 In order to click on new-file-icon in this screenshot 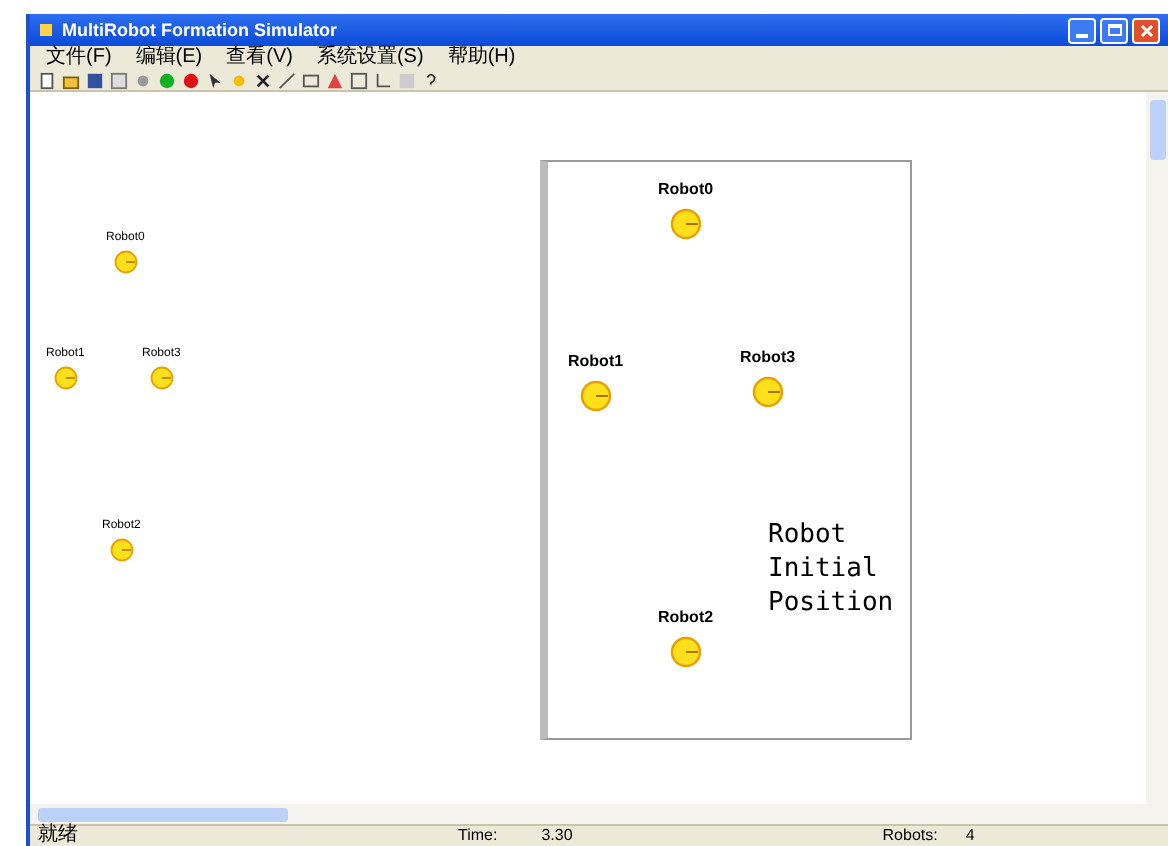, I will do `click(47, 80)`.